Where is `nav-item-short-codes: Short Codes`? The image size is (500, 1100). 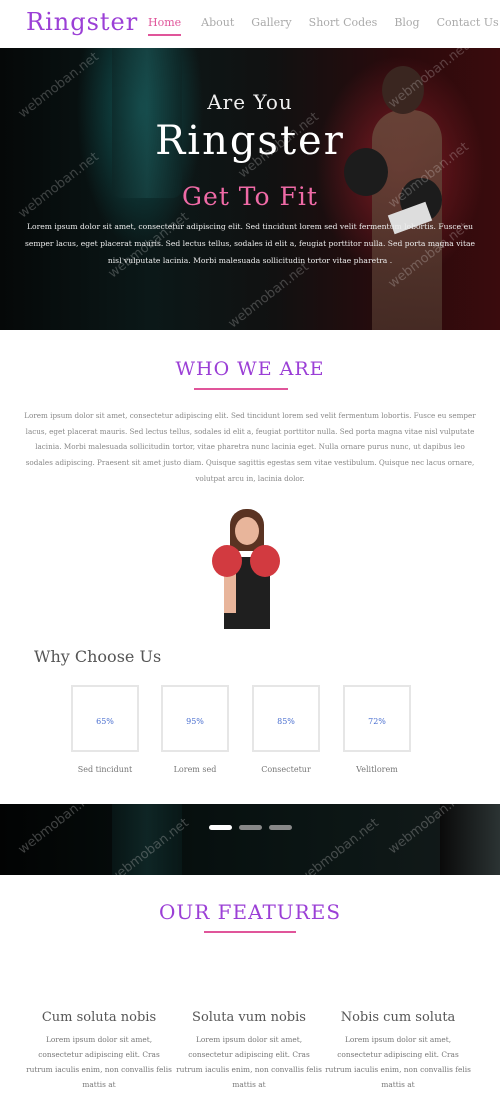
nav-item-short-codes: Short Codes is located at coordinates (343, 22).